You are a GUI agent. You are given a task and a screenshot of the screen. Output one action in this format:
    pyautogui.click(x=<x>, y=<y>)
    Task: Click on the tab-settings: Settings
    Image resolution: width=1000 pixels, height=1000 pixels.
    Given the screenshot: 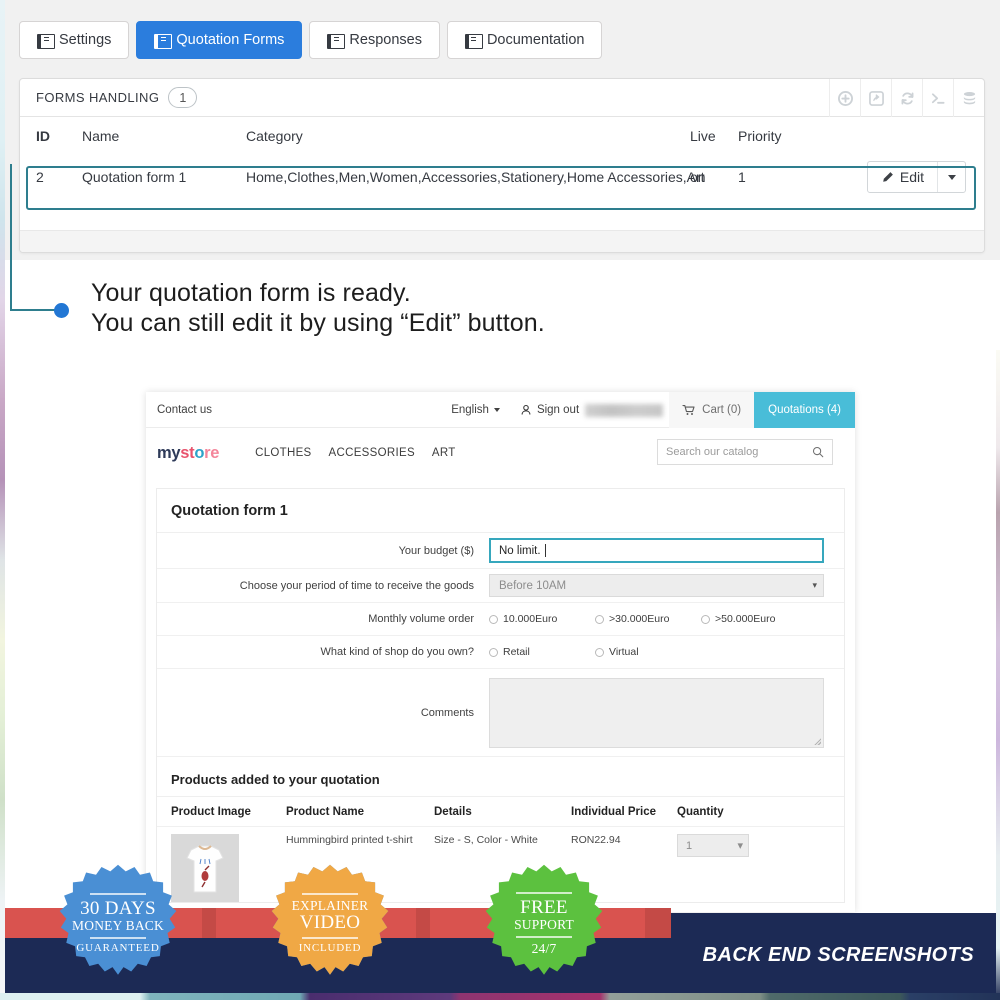 What is the action you would take?
    pyautogui.click(x=74, y=40)
    